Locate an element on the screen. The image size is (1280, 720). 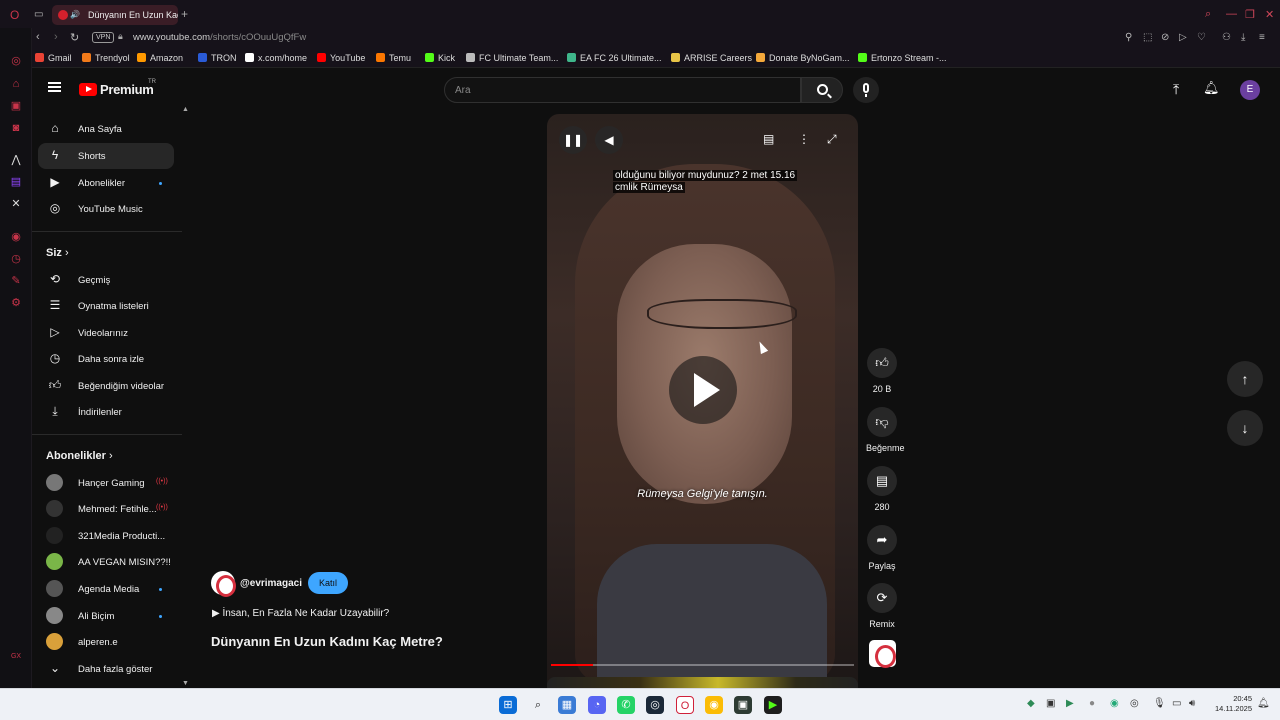
media-app-icon: ▶ is located at coordinates (773, 705).